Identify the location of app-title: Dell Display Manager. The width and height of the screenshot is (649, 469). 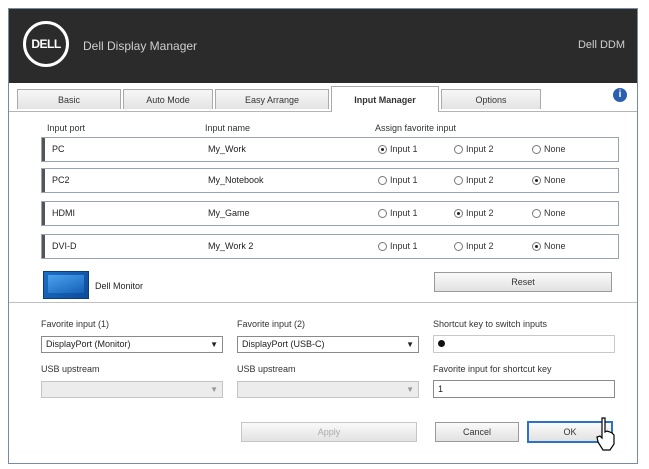
(140, 46).